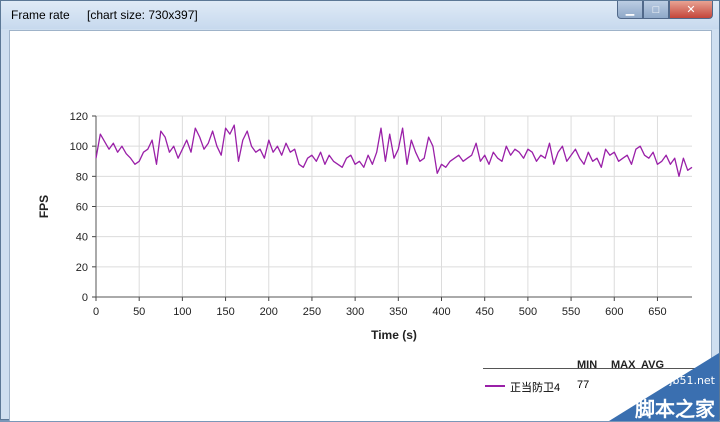  What do you see at coordinates (528, 312) in the screenshot?
I see `x-tick-label: 500` at bounding box center [528, 312].